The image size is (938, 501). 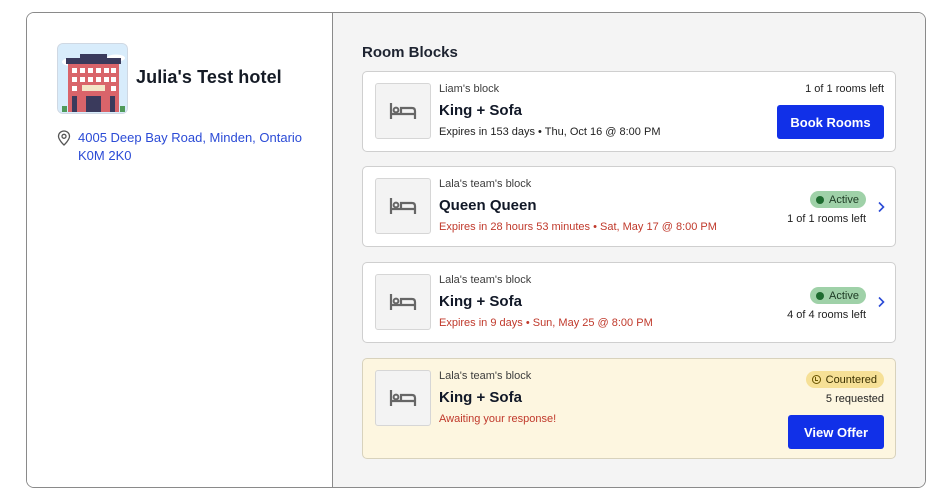 What do you see at coordinates (816, 379) in the screenshot?
I see `clock-icon` at bounding box center [816, 379].